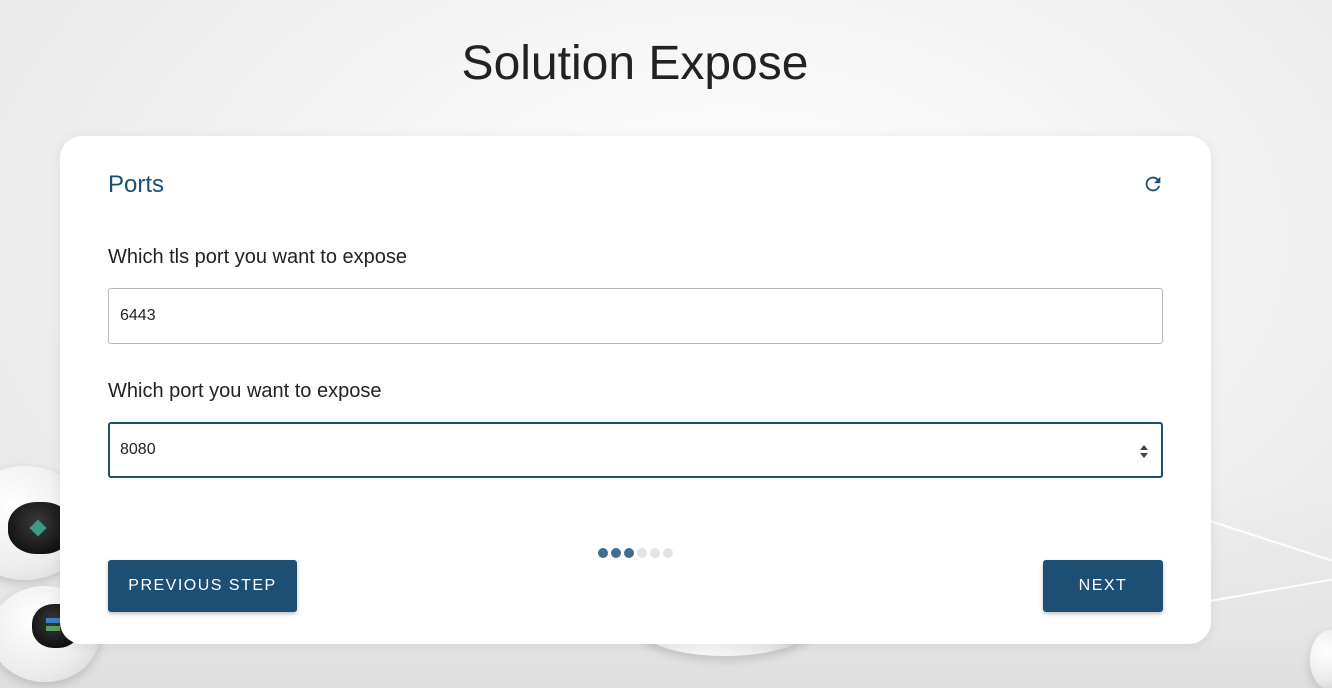 The height and width of the screenshot is (688, 1332). What do you see at coordinates (1144, 447) in the screenshot?
I see `stepper-up-icon` at bounding box center [1144, 447].